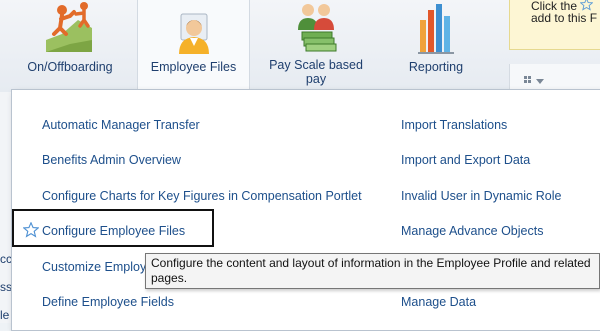 This screenshot has width=600, height=331. I want to click on tile-label: Pay Scale based pay, so click(316, 72).